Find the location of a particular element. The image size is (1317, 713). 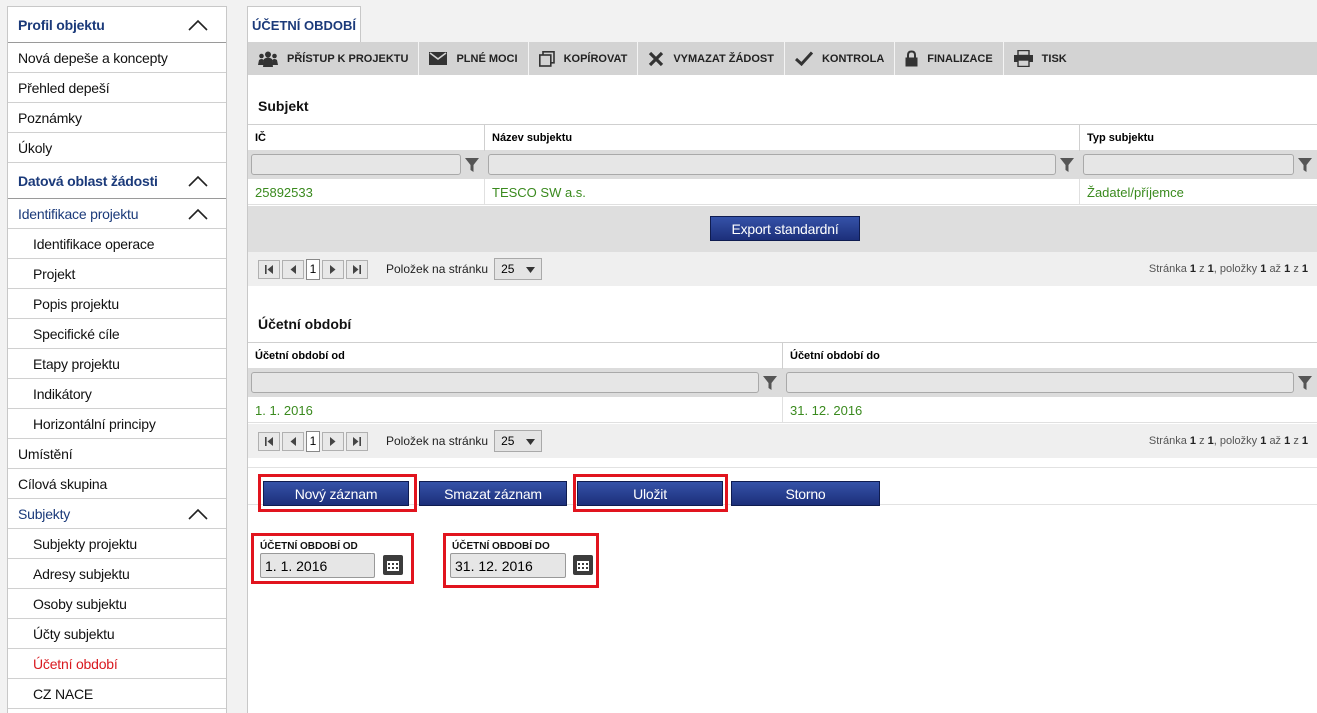

sidebar-item-ucetni-obdobi: Účetní období is located at coordinates (117, 664).